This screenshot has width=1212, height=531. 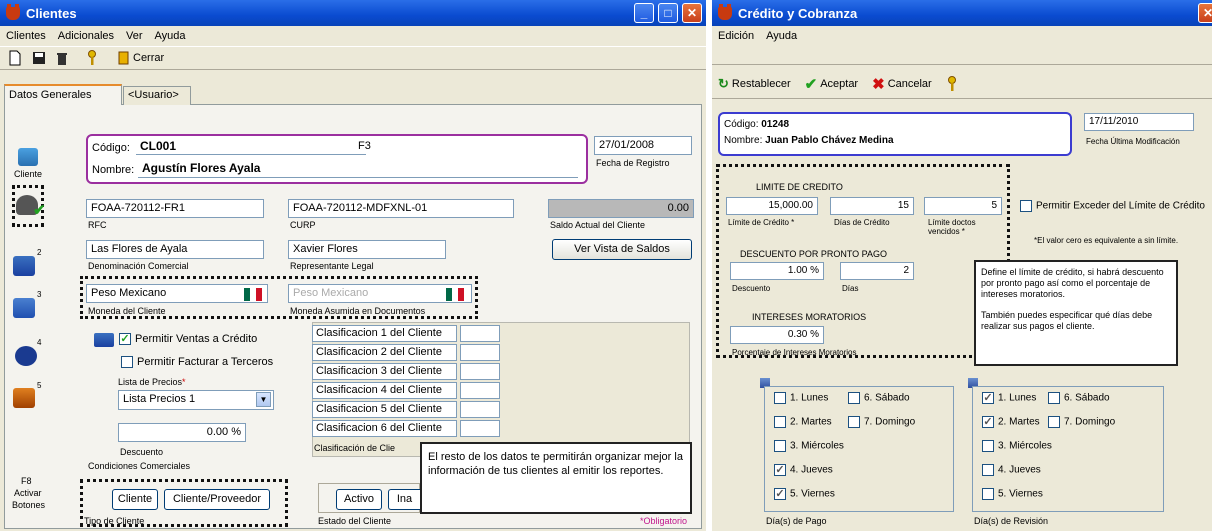 What do you see at coordinates (384, 352) in the screenshot?
I see `clasificacion-2: Clasificacion 2 del Cliente` at bounding box center [384, 352].